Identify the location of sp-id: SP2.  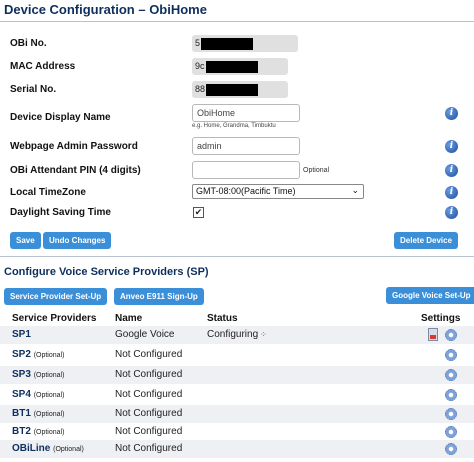
(21, 354).